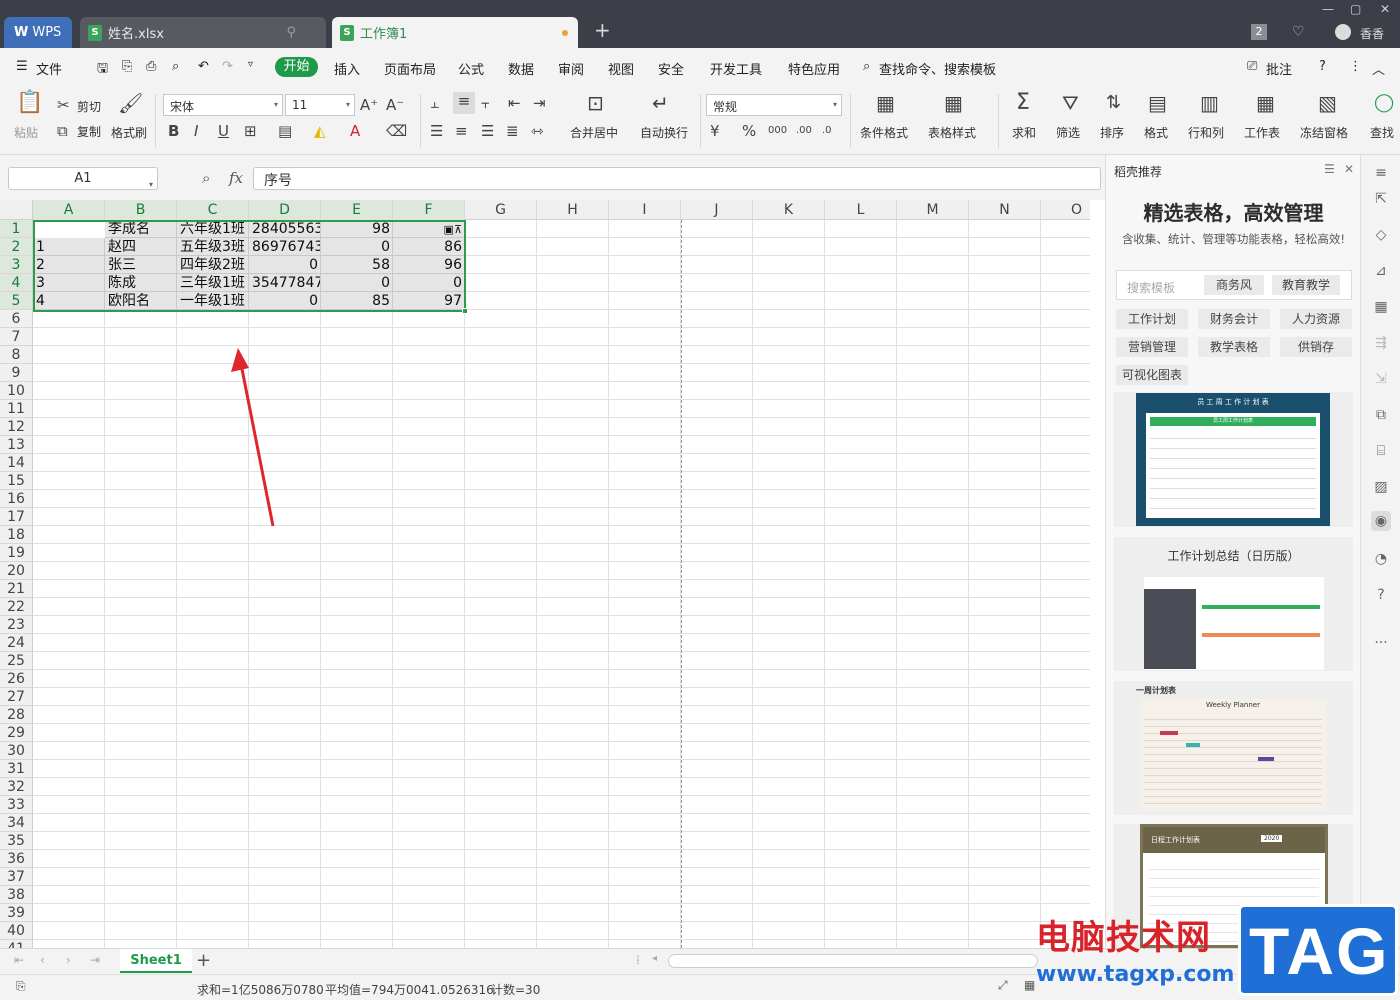 The image size is (1400, 1000). Describe the element at coordinates (16, 805) in the screenshot. I see `row-header-33: 33` at that location.